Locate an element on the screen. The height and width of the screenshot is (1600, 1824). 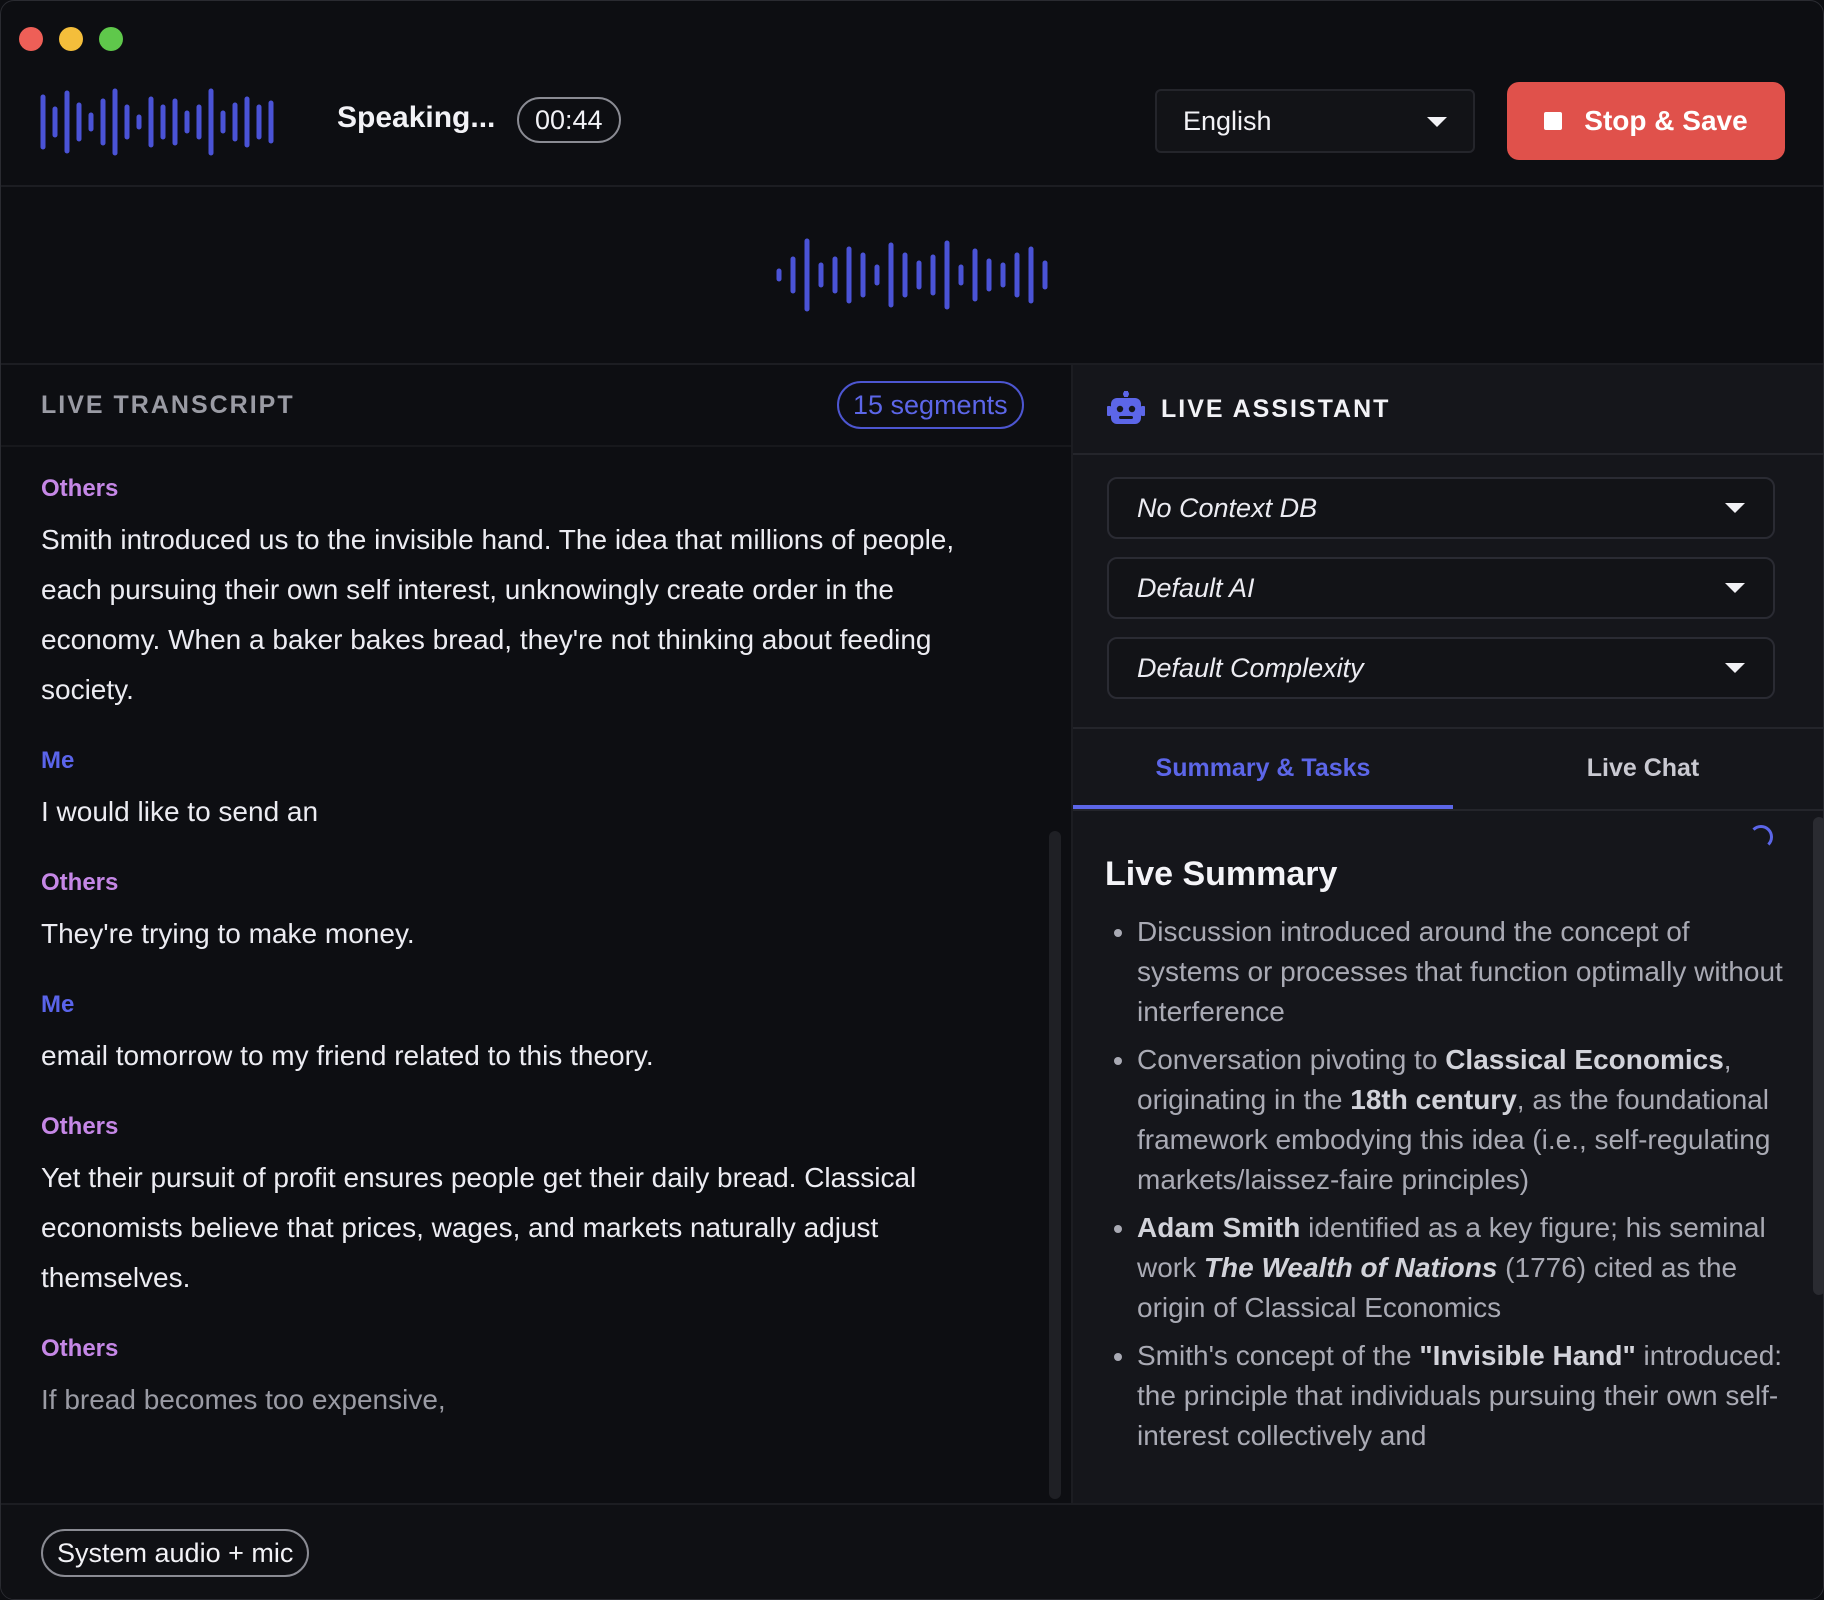
language-value: English is located at coordinates (1227, 121).